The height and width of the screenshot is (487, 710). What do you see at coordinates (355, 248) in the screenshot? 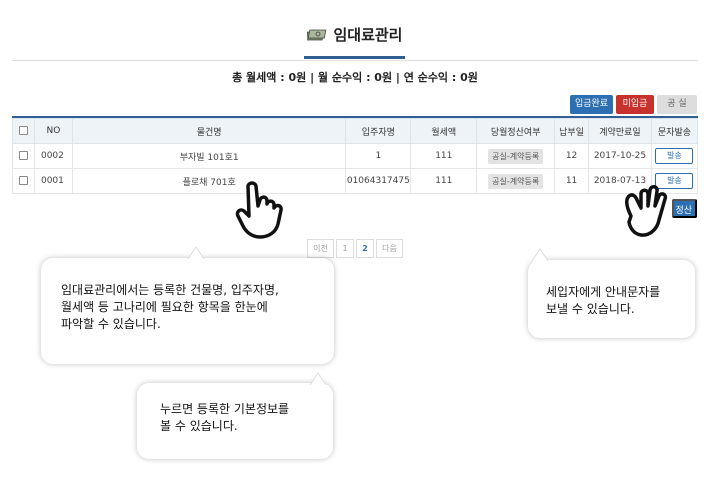
I see `pagination: 이전 1 2 다음` at bounding box center [355, 248].